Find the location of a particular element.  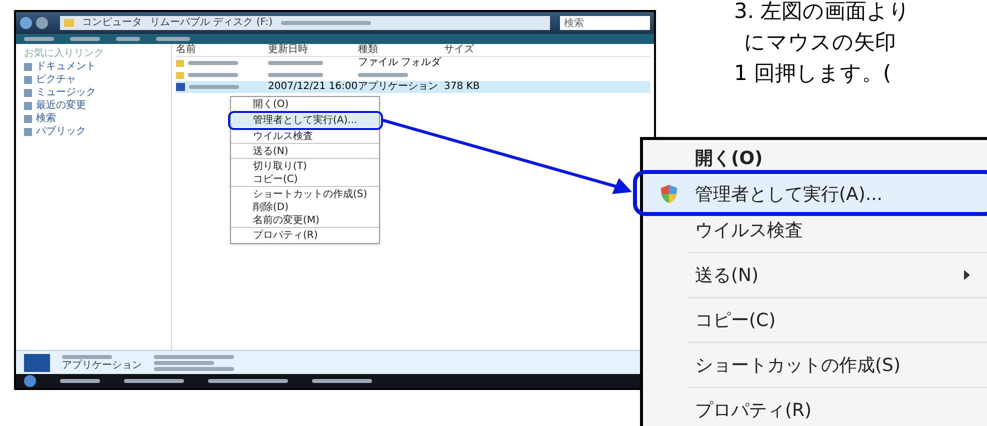

column-header: 更新日時 is located at coordinates (313, 50).